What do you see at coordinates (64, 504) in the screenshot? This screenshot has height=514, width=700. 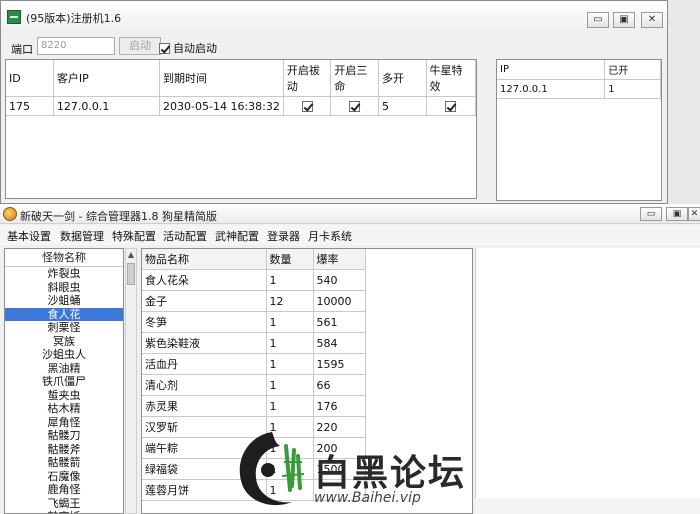 I see `list-item: 飞蝎王` at bounding box center [64, 504].